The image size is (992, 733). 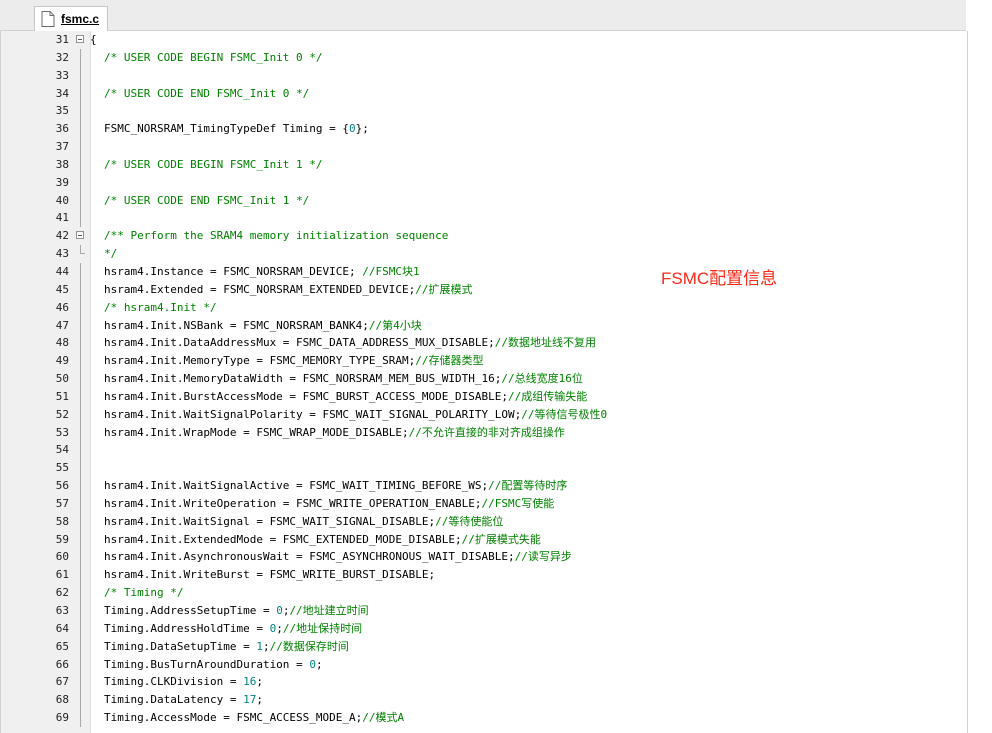 What do you see at coordinates (484, 200) in the screenshot?
I see `code-line: 40 /* USER CODE END FSMC_Init 1 */` at bounding box center [484, 200].